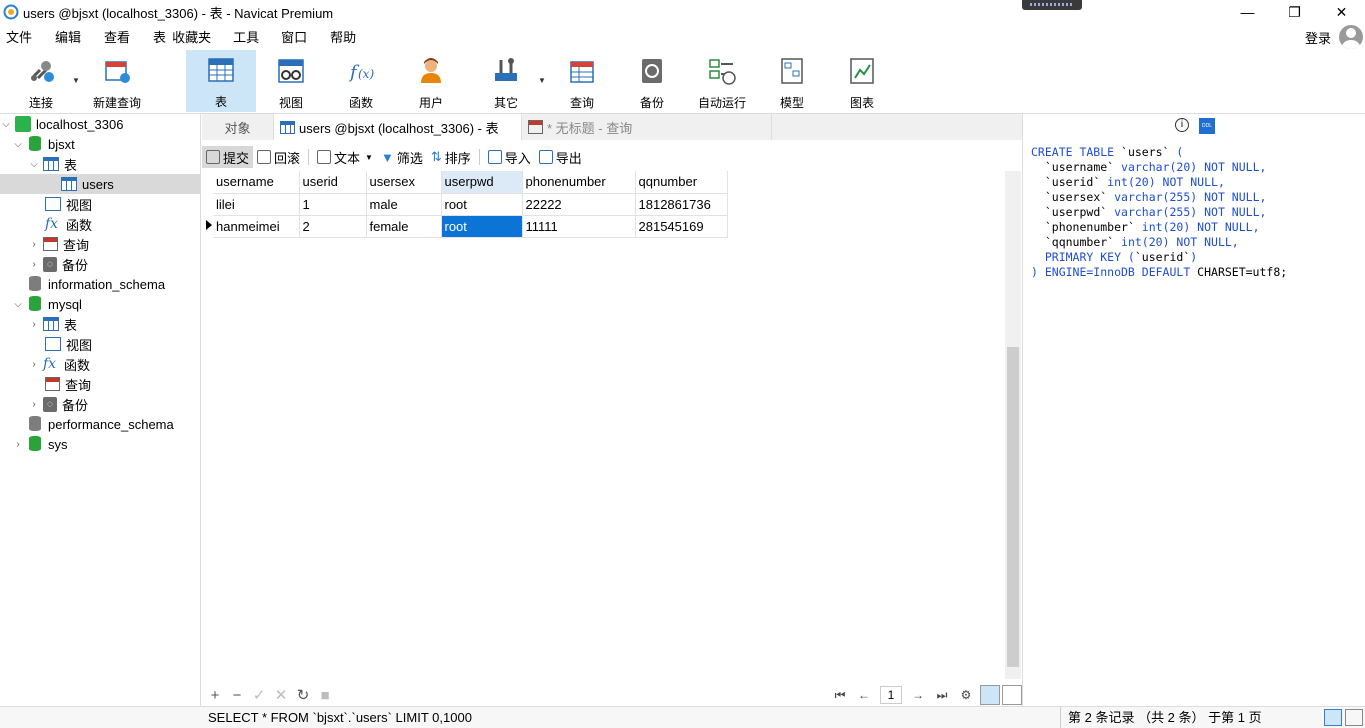 The height and width of the screenshot is (728, 1365). I want to click on toolbar-backup-button: 备份, so click(652, 81).